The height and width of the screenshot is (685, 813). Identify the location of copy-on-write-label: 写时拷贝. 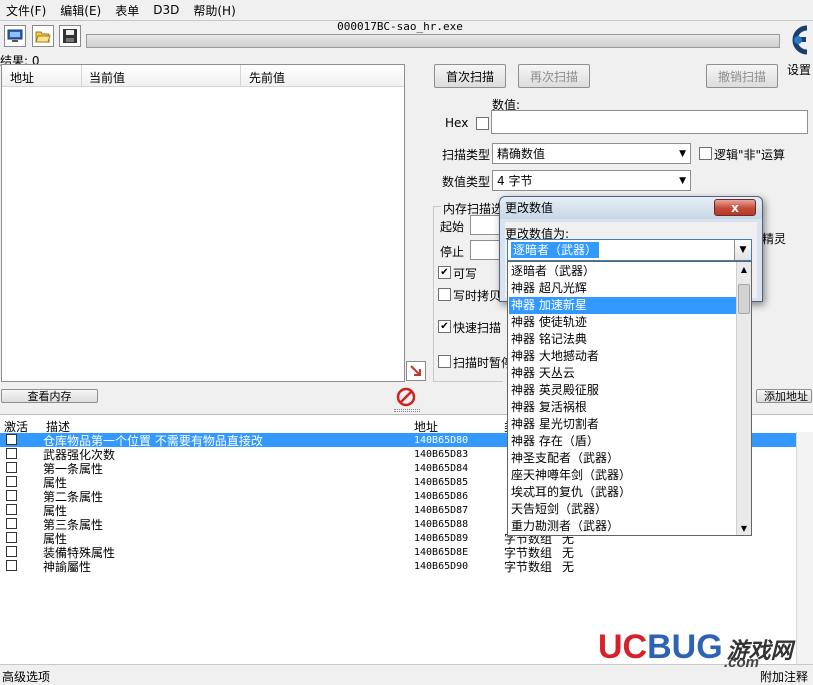
(477, 296).